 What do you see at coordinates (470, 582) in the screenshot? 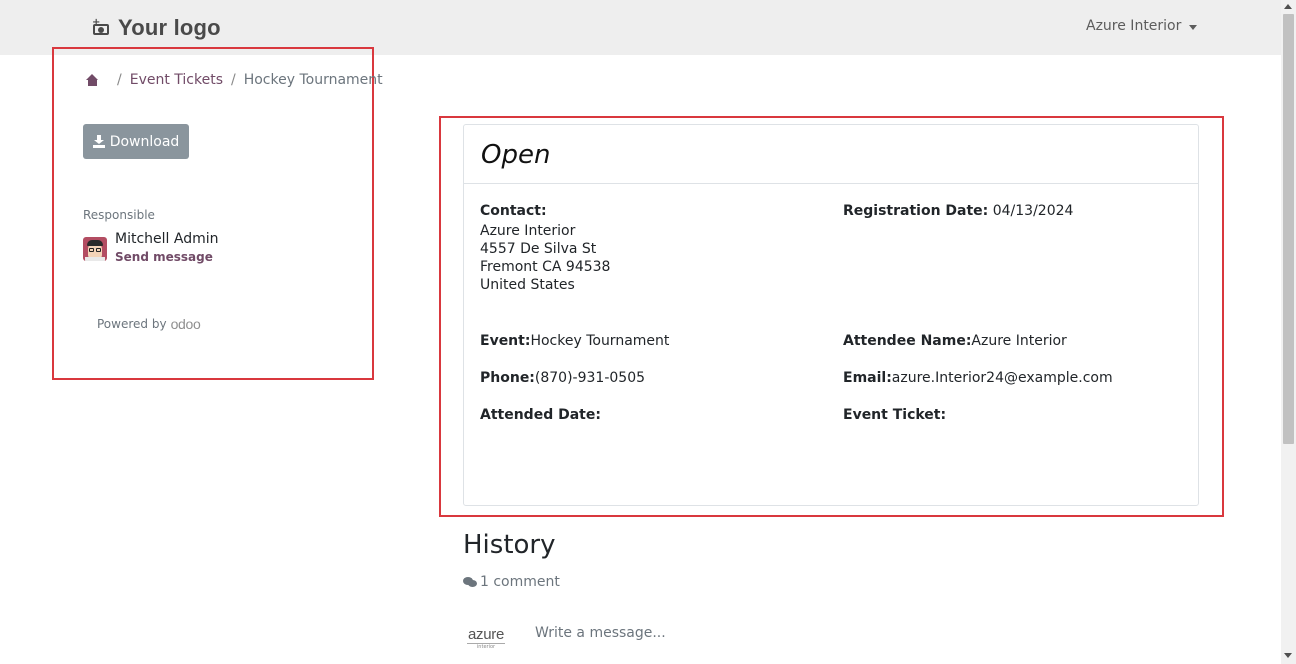
I see `comments-icon` at bounding box center [470, 582].